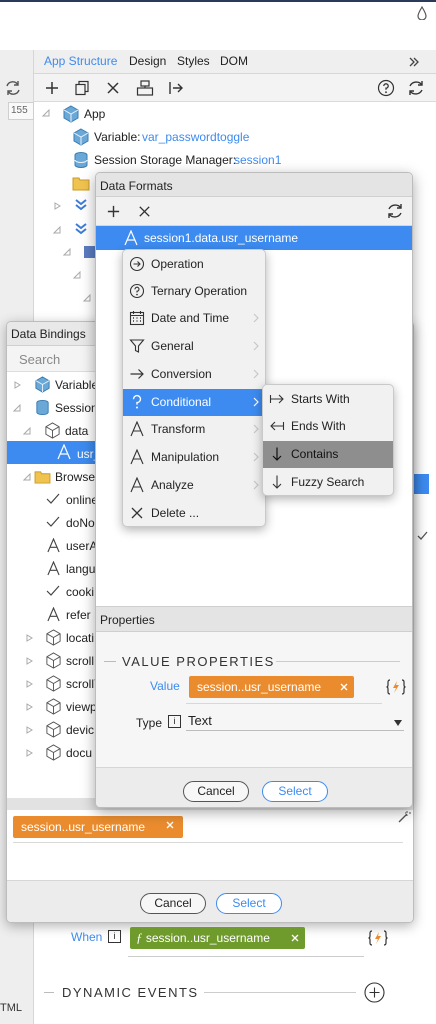  I want to click on tree-item-app: App, so click(94, 114).